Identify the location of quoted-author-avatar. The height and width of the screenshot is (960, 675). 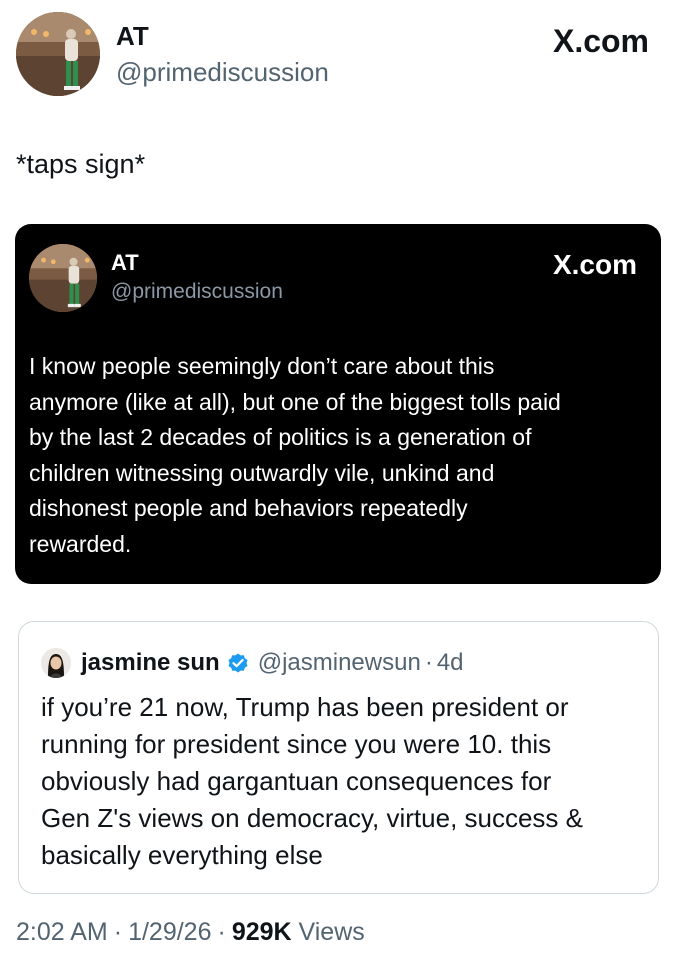
(56, 663).